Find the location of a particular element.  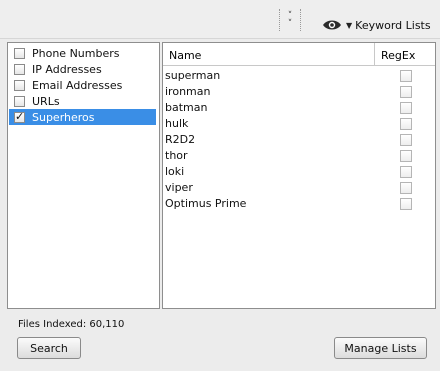

list-item: Phone Numbers is located at coordinates (82, 53).